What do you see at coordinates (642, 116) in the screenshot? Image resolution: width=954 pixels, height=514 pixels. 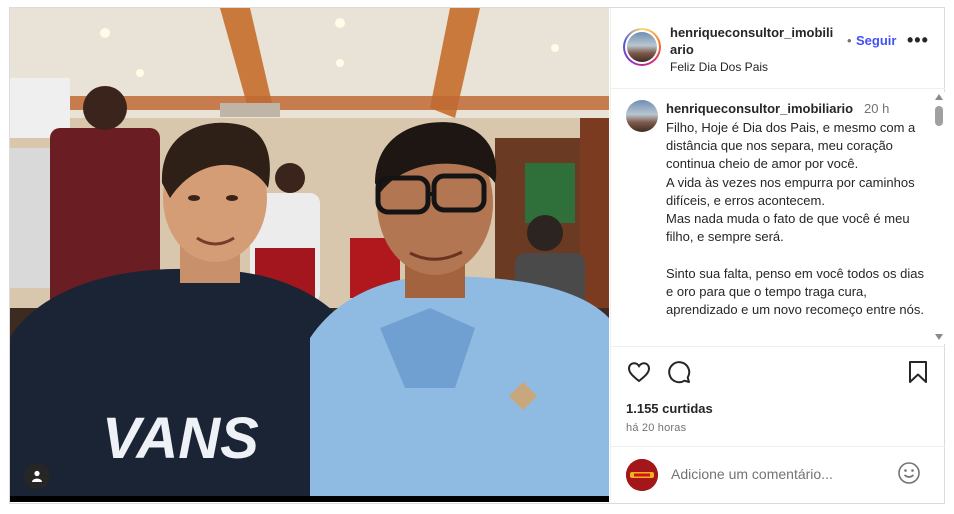 I see `caption-avatar` at bounding box center [642, 116].